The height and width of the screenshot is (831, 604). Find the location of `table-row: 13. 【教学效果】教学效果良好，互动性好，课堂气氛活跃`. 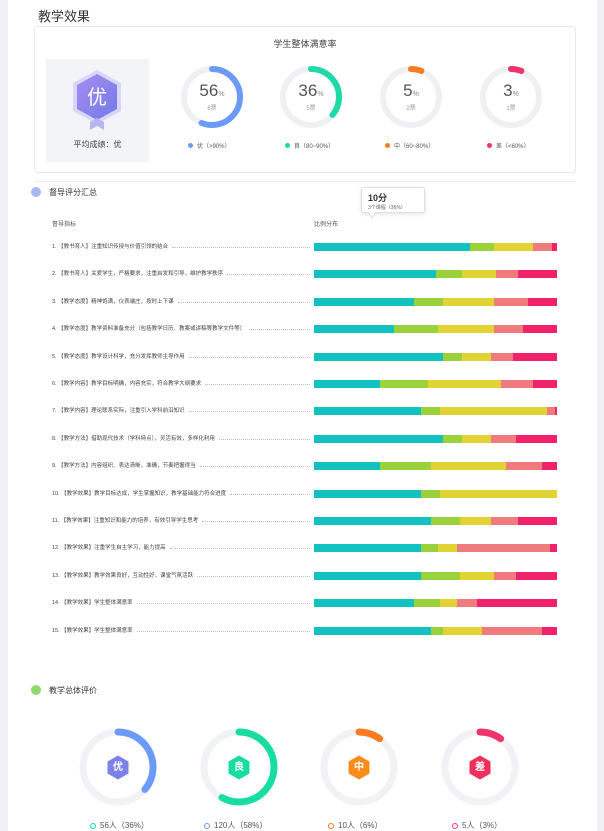

table-row: 13. 【教学效果】教学效果良好，互动性好，课堂气氛活跃 is located at coordinates (304, 576).